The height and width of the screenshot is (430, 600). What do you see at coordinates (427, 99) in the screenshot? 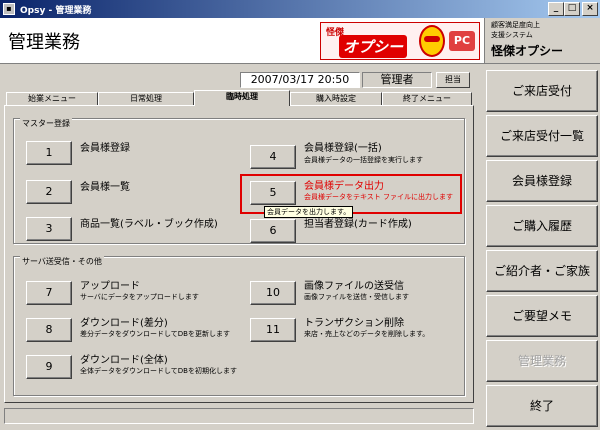
I see `tab-end-menu: 終了メニュー` at bounding box center [427, 99].